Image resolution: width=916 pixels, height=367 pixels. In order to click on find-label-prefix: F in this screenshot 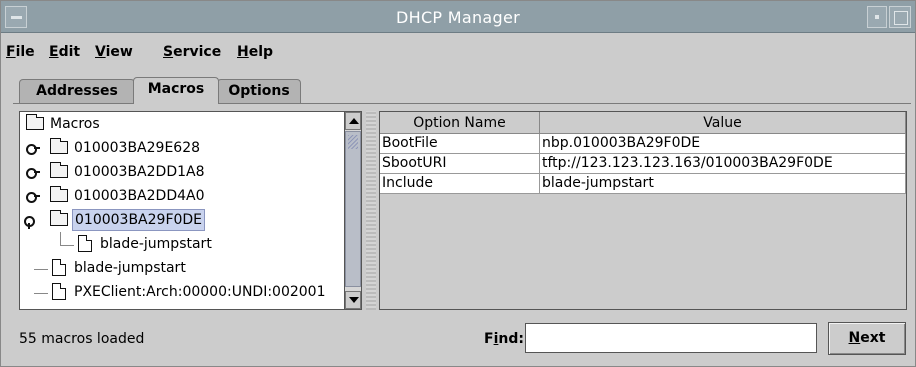, I will do `click(489, 339)`.